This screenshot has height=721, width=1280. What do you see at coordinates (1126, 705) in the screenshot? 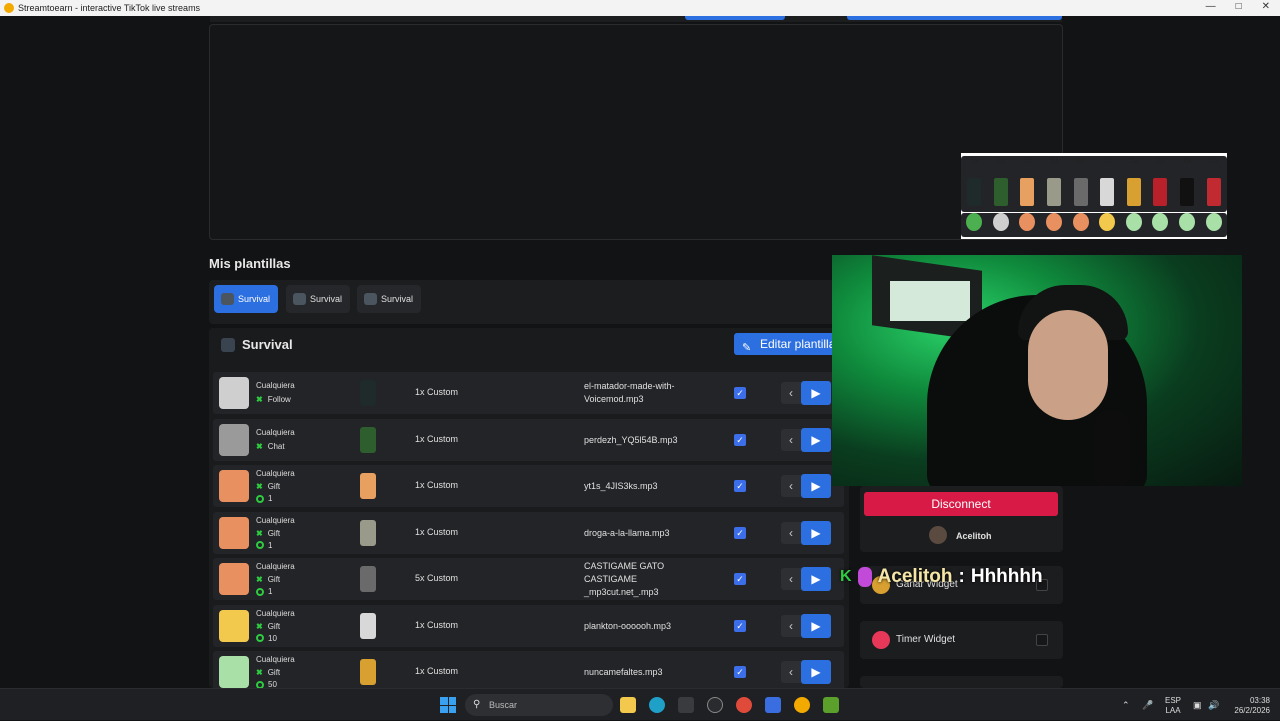
I see `chevron-up-icon: ⌃` at bounding box center [1126, 705].